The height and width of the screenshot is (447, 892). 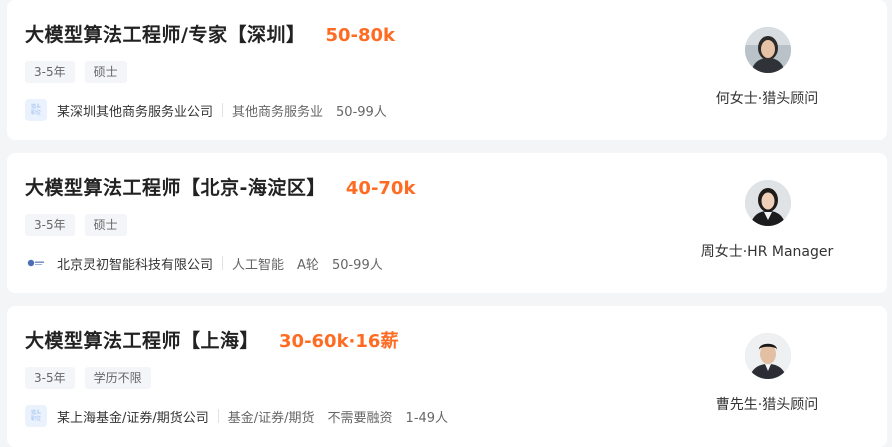 What do you see at coordinates (767, 252) in the screenshot?
I see `recruiter-name: 周女士·HR Manager` at bounding box center [767, 252].